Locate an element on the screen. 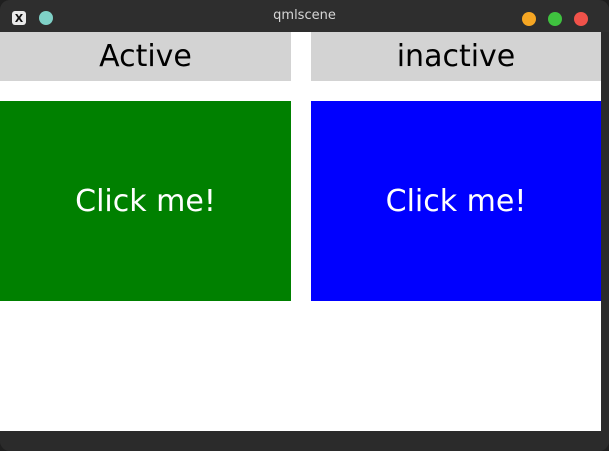 The image size is (609, 451). window-title: qmlscene is located at coordinates (304, 15).